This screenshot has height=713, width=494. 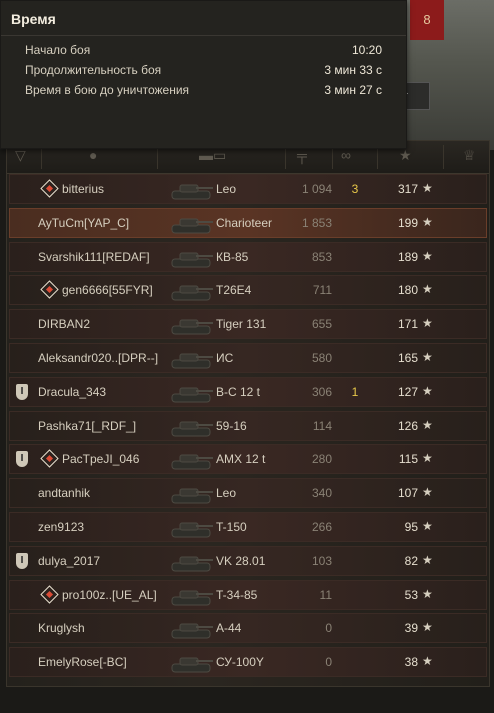 I want to click on player-name: PacTpeJI_046, so click(x=100, y=459).